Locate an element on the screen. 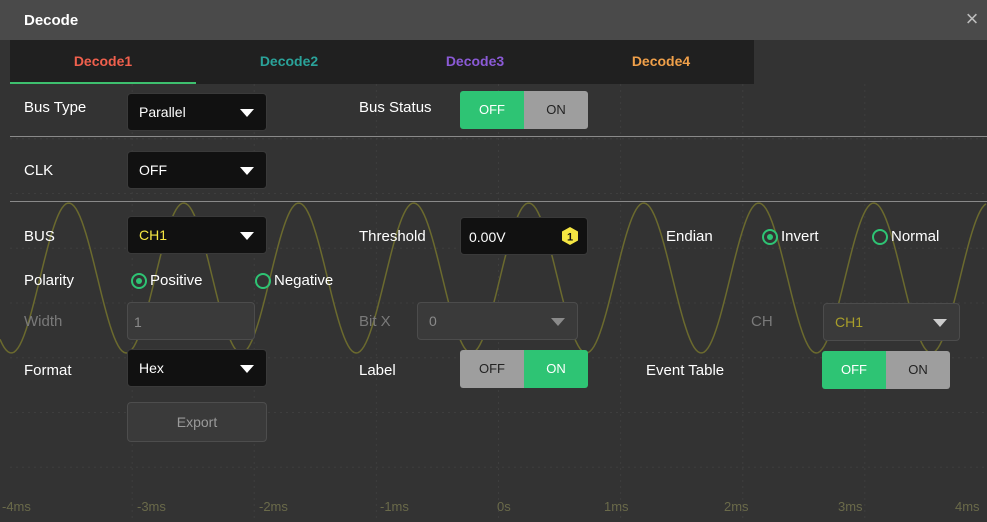 Image resolution: width=987 pixels, height=522 pixels. title-bar is located at coordinates (493, 20).